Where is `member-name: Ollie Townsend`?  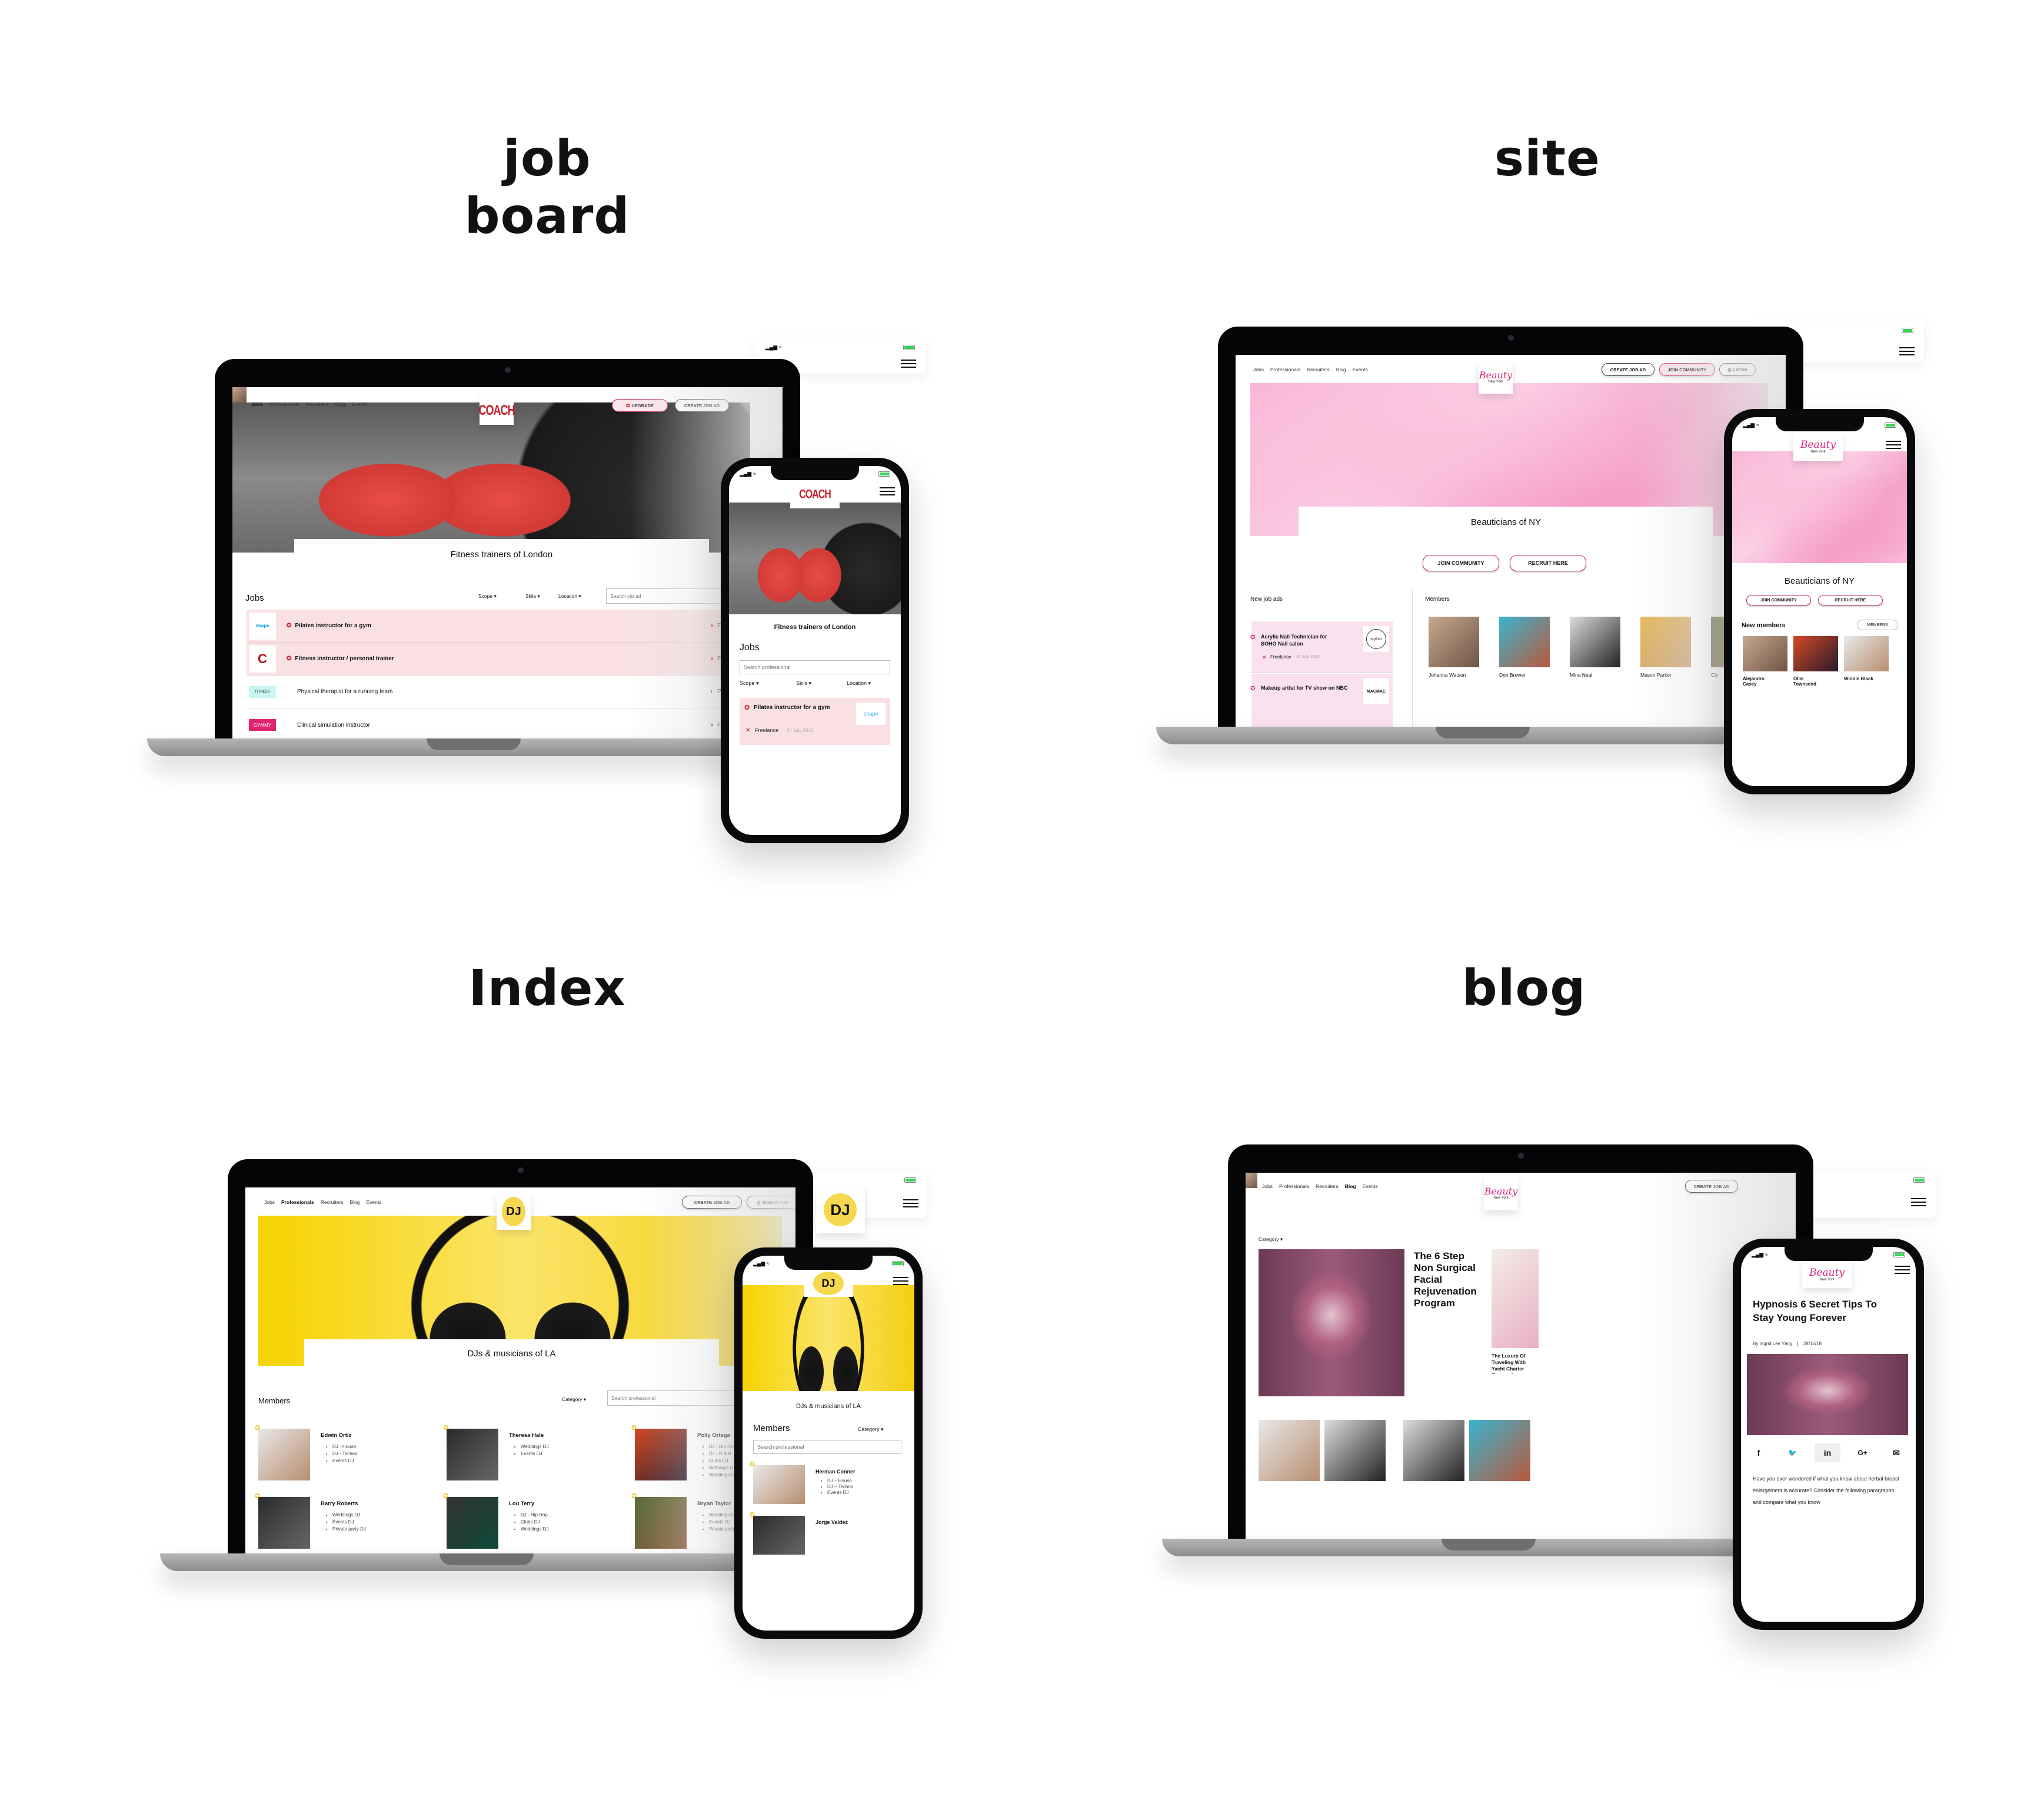 member-name: Ollie Townsend is located at coordinates (1805, 681).